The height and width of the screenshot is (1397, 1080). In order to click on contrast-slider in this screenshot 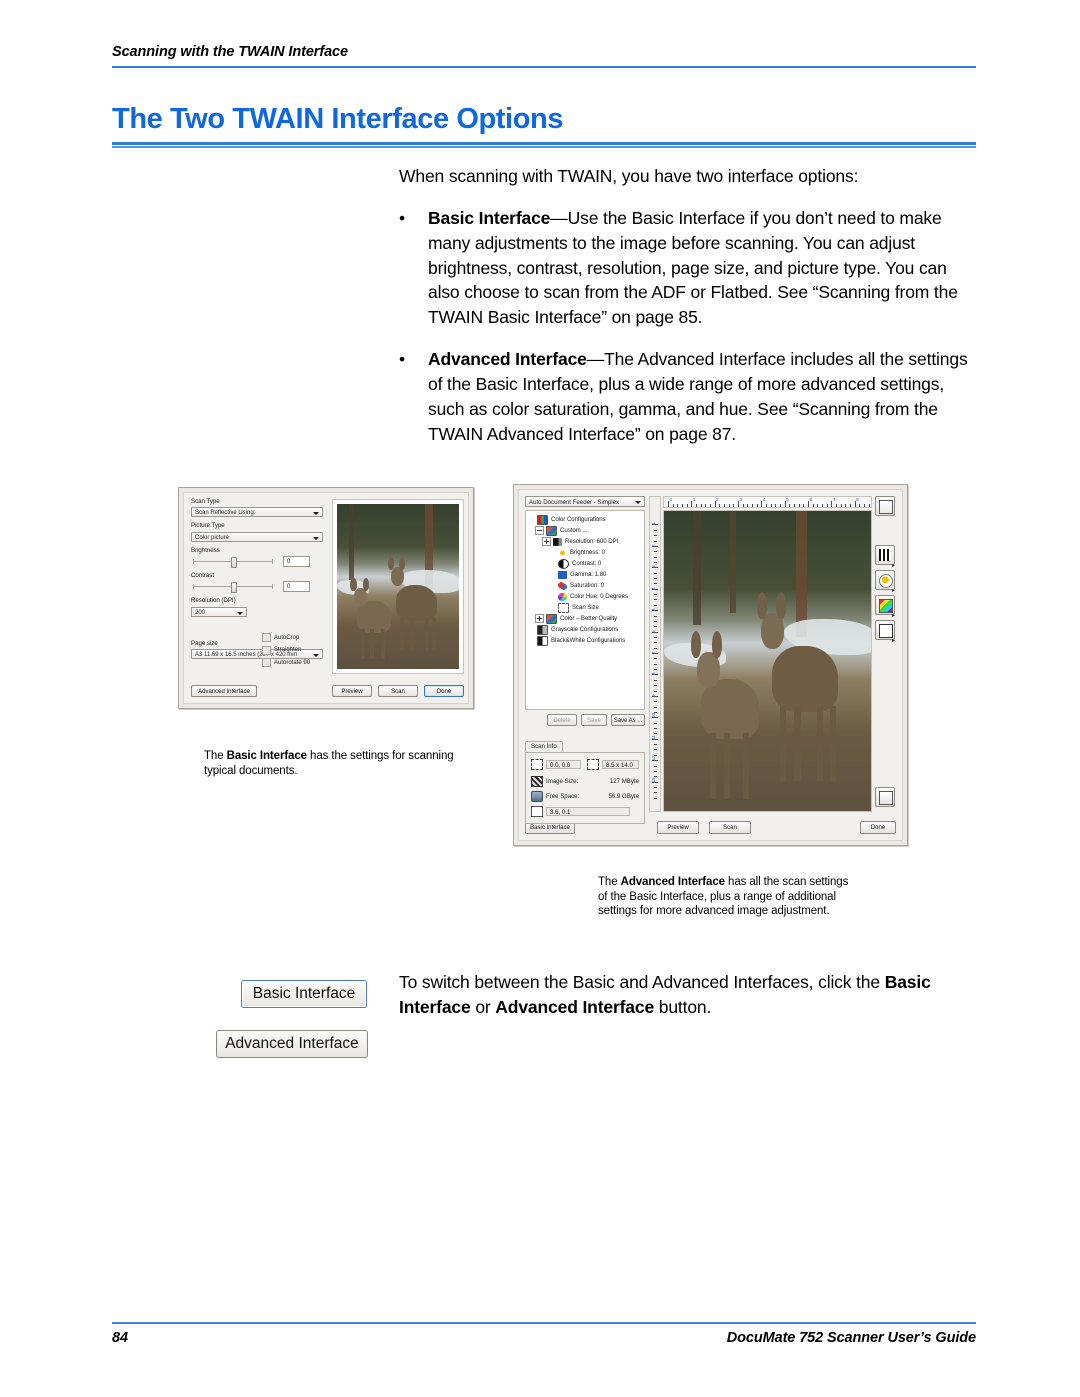, I will do `click(233, 587)`.